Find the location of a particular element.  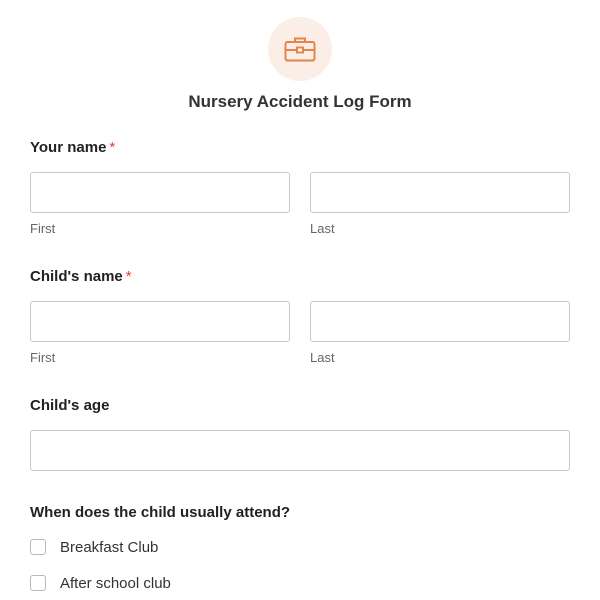

child-name-last-sublabel: Last is located at coordinates (322, 357).